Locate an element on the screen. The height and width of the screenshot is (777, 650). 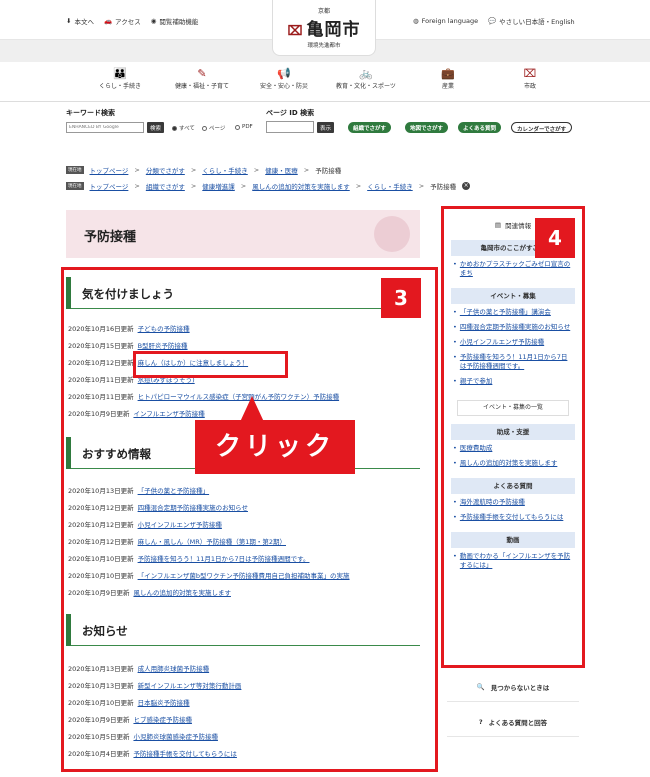
keyword-search-input is located at coordinates (105, 127).